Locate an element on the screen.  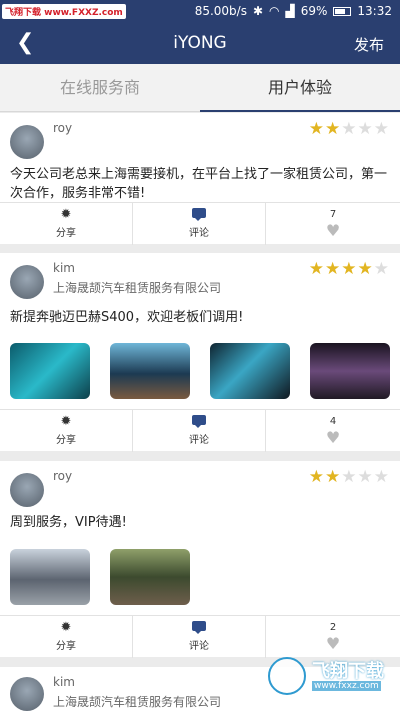
status-icons: 85.00b/s ✱ ◠ ▟ 69% 13:32 is located at coordinates (293, 11).